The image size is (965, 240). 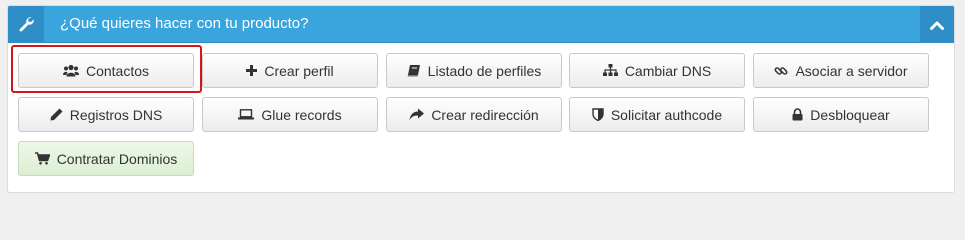 What do you see at coordinates (414, 70) in the screenshot?
I see `book-icon` at bounding box center [414, 70].